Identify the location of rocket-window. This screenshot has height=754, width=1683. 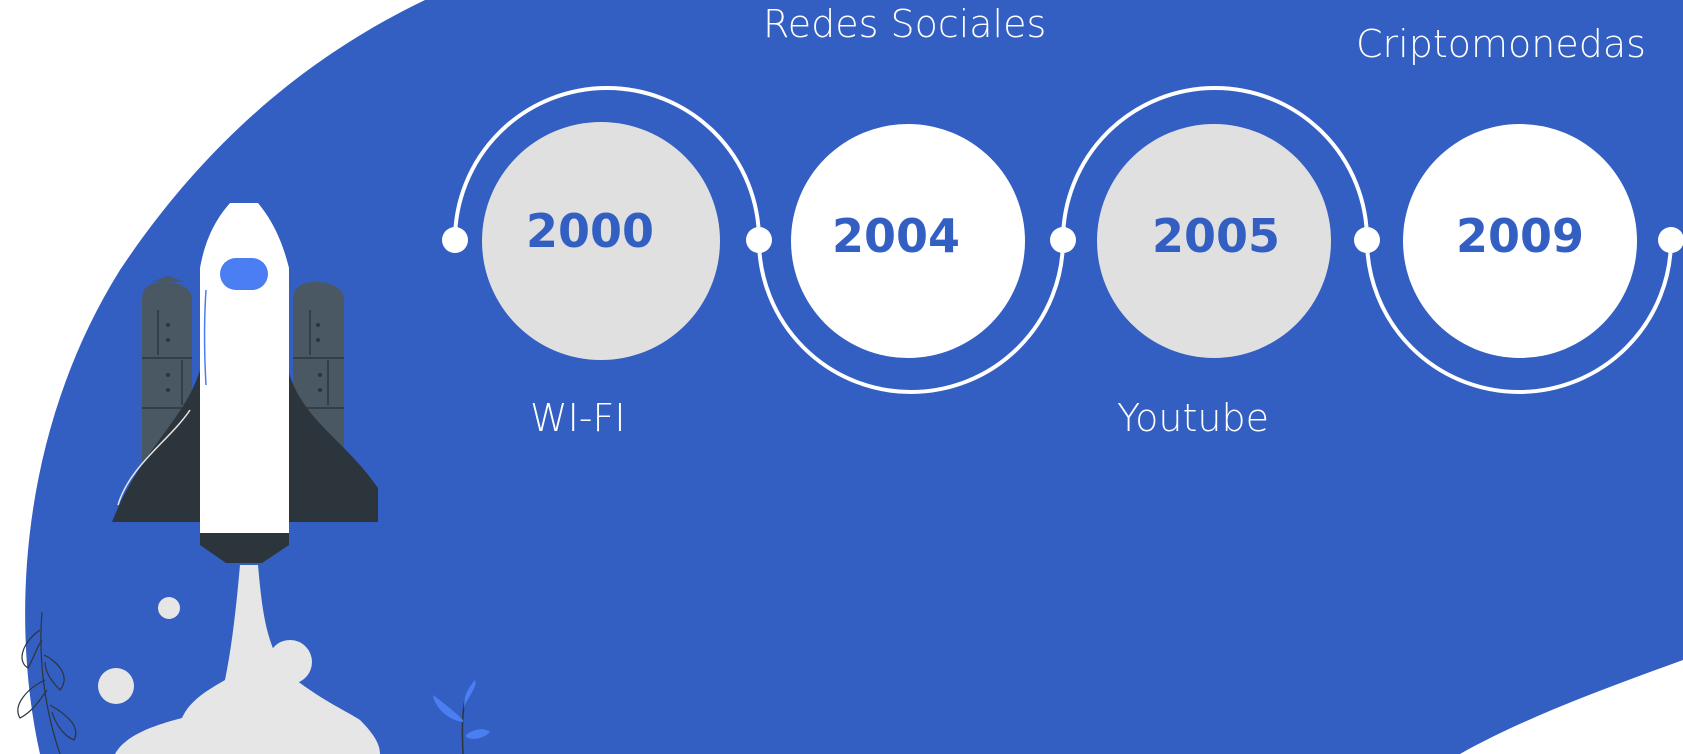
(244, 274).